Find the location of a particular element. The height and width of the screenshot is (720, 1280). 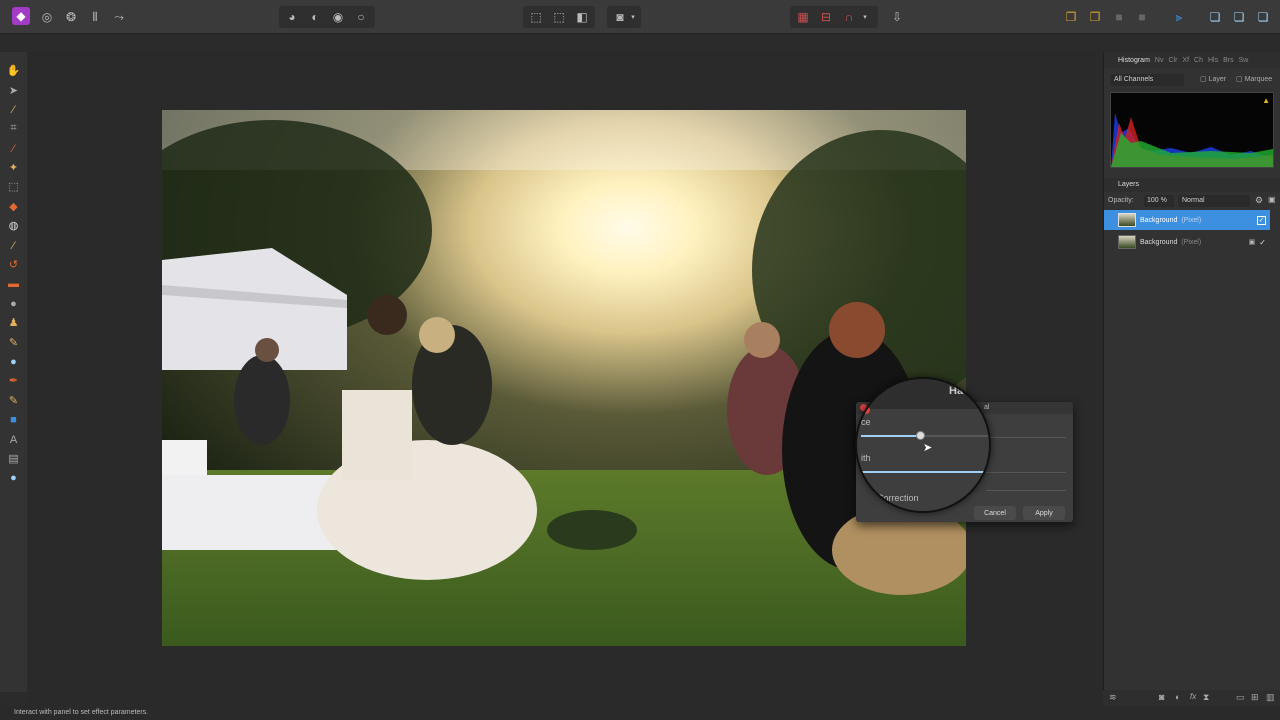

layer-thumbnail is located at coordinates (1127, 242).